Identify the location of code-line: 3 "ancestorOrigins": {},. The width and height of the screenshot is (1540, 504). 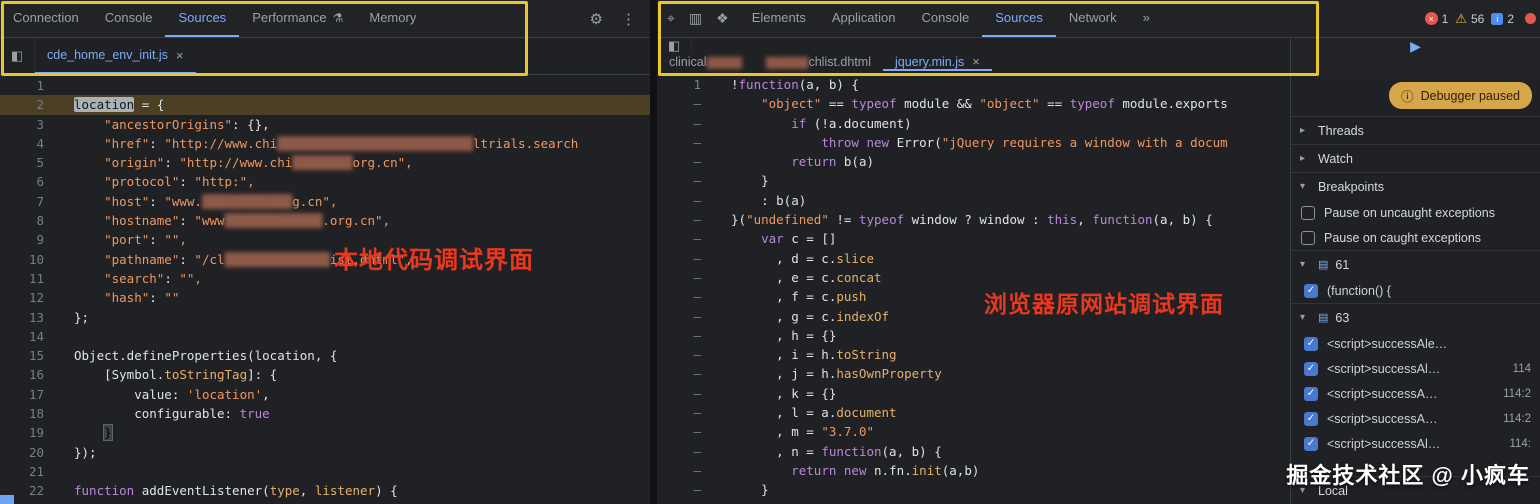
(325, 124).